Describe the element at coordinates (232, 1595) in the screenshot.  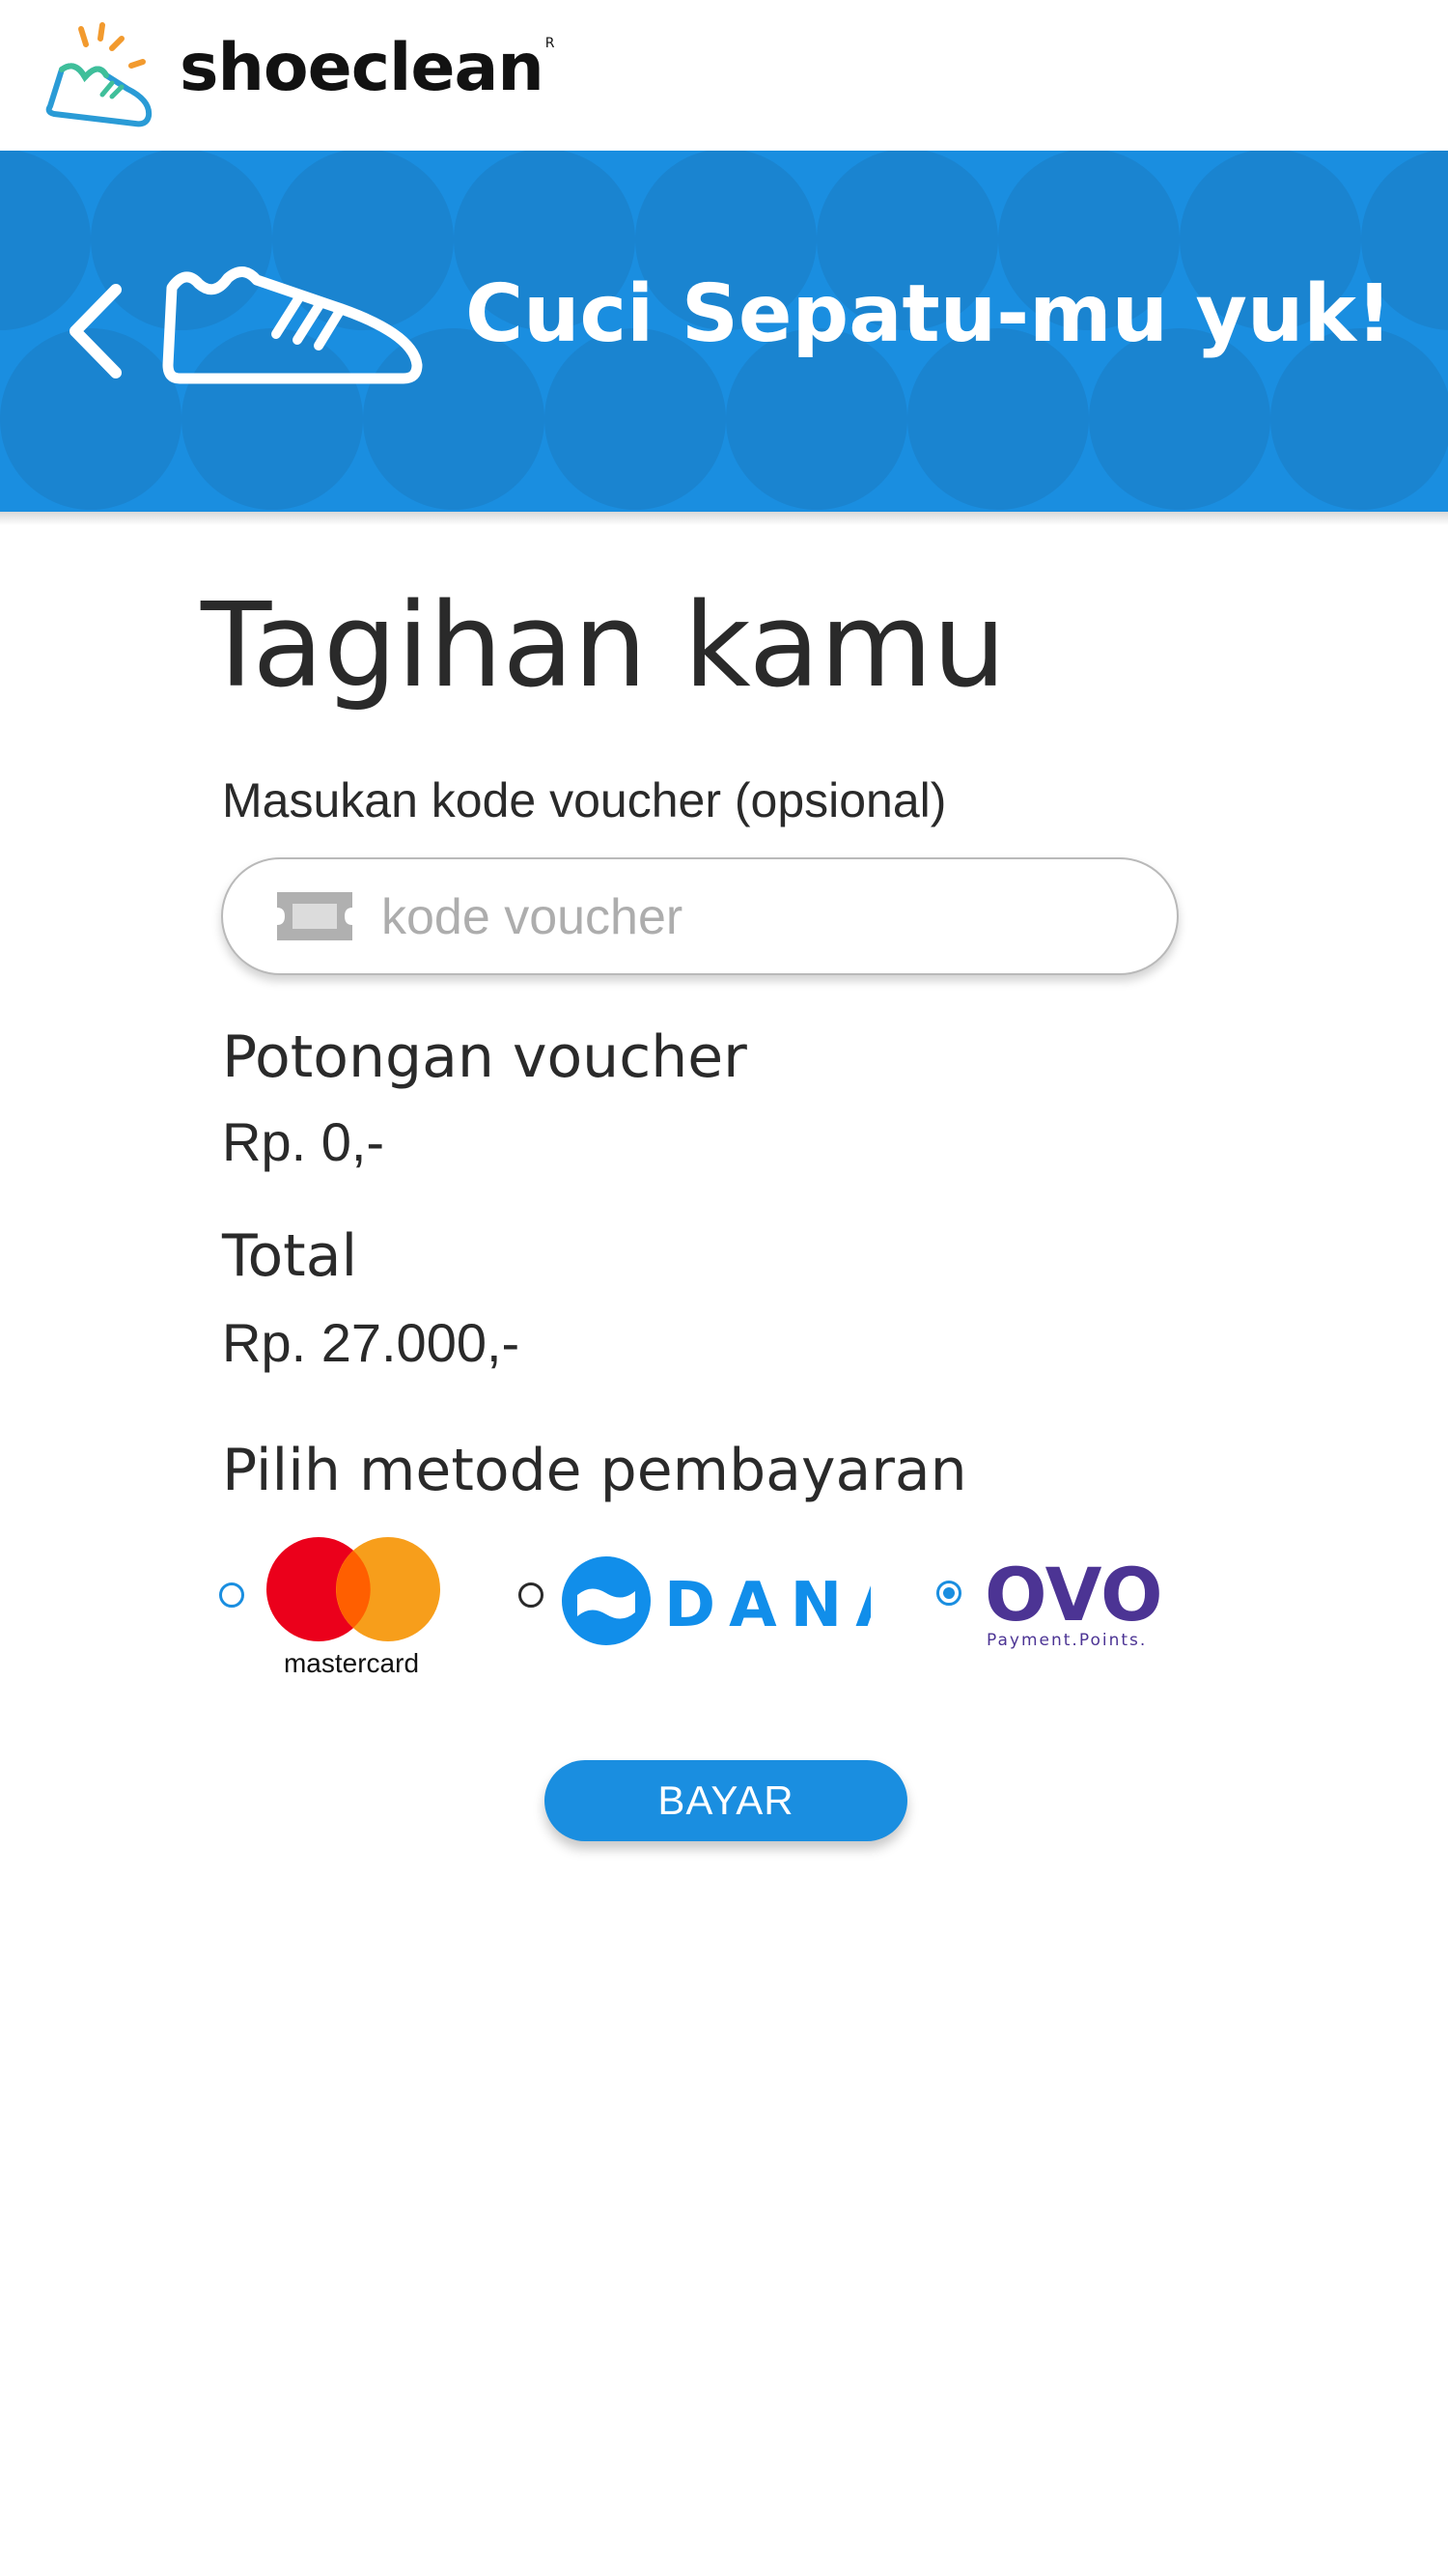
I see `radio-mastercard` at that location.